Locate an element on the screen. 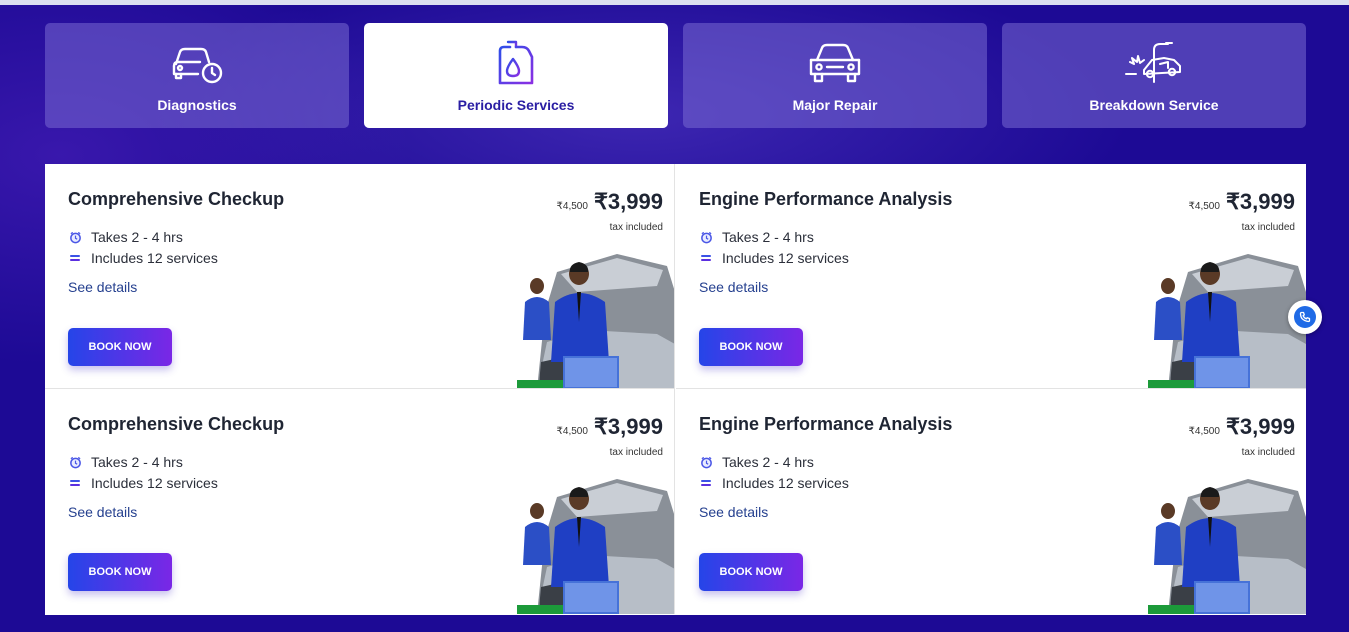 The image size is (1349, 632). car-crash-icon is located at coordinates (1154, 63).